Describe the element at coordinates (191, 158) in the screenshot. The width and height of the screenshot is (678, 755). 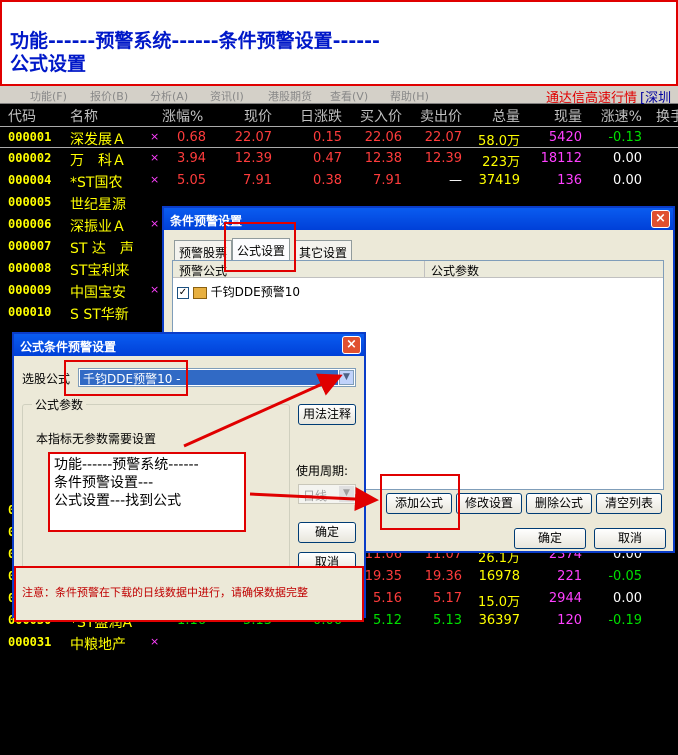
I see `cell-change-pct: 3.94` at that location.